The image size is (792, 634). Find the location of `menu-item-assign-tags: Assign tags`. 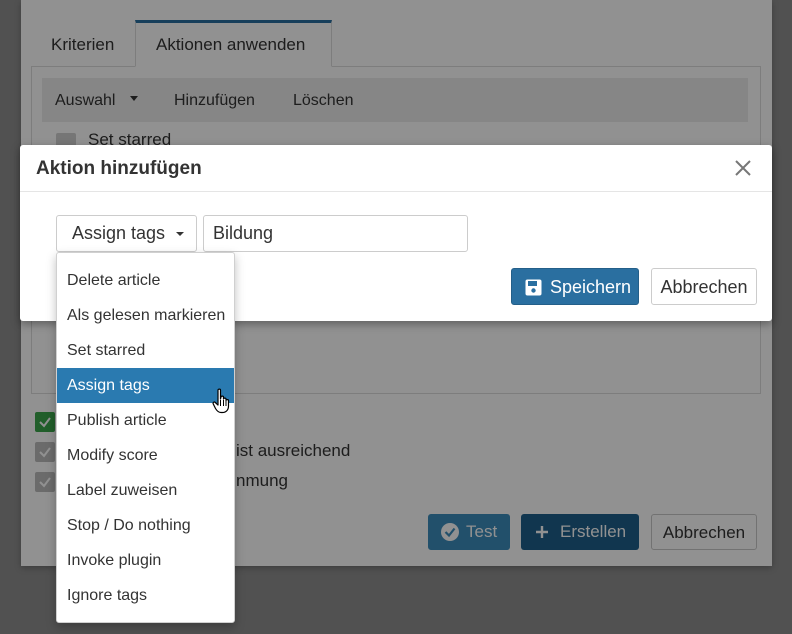

menu-item-assign-tags: Assign tags is located at coordinates (145, 385).